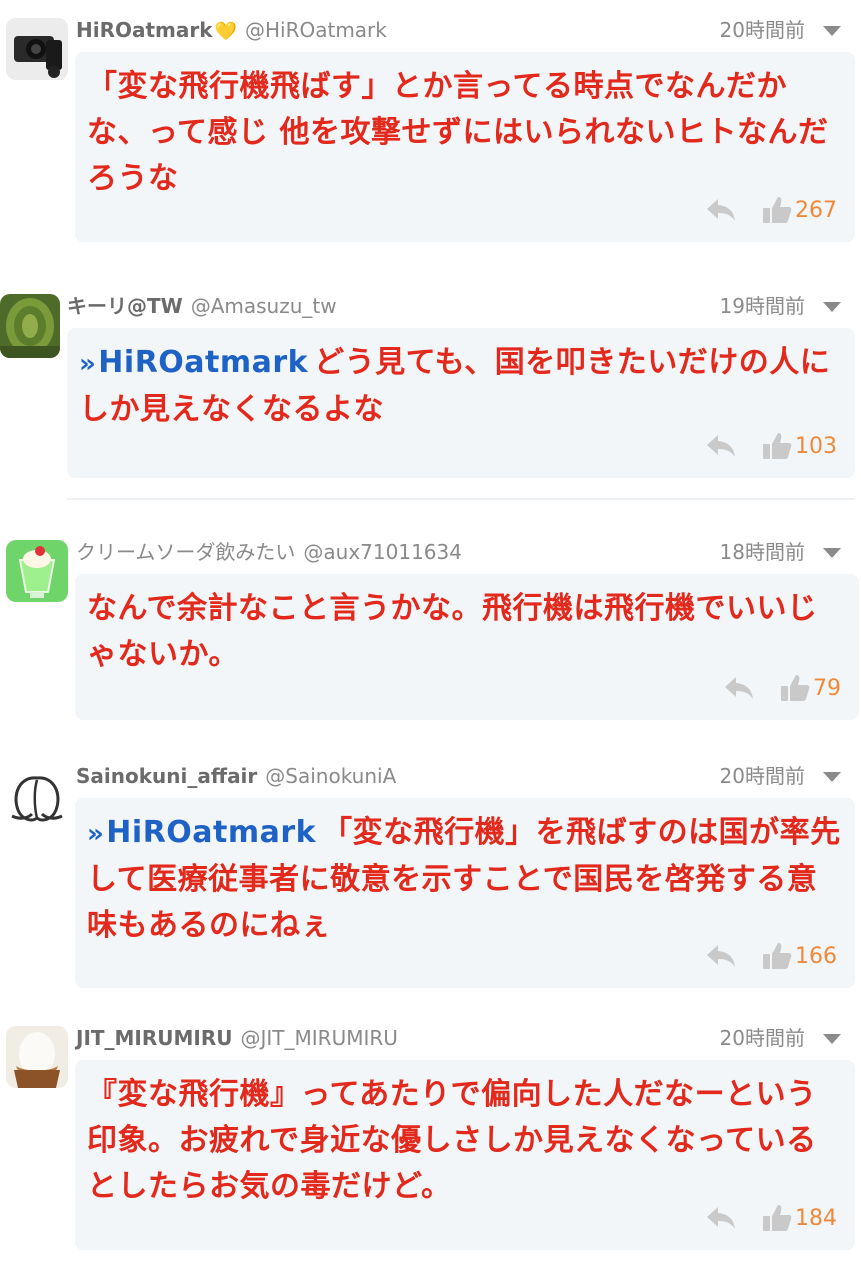  I want to click on user-name: キーリ@TW, so click(125, 306).